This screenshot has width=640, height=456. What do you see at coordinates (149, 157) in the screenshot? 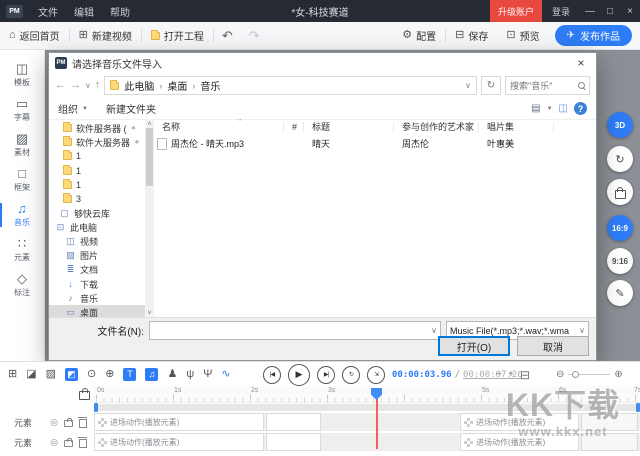
I see `scrollbar-thumb` at bounding box center [149, 157].